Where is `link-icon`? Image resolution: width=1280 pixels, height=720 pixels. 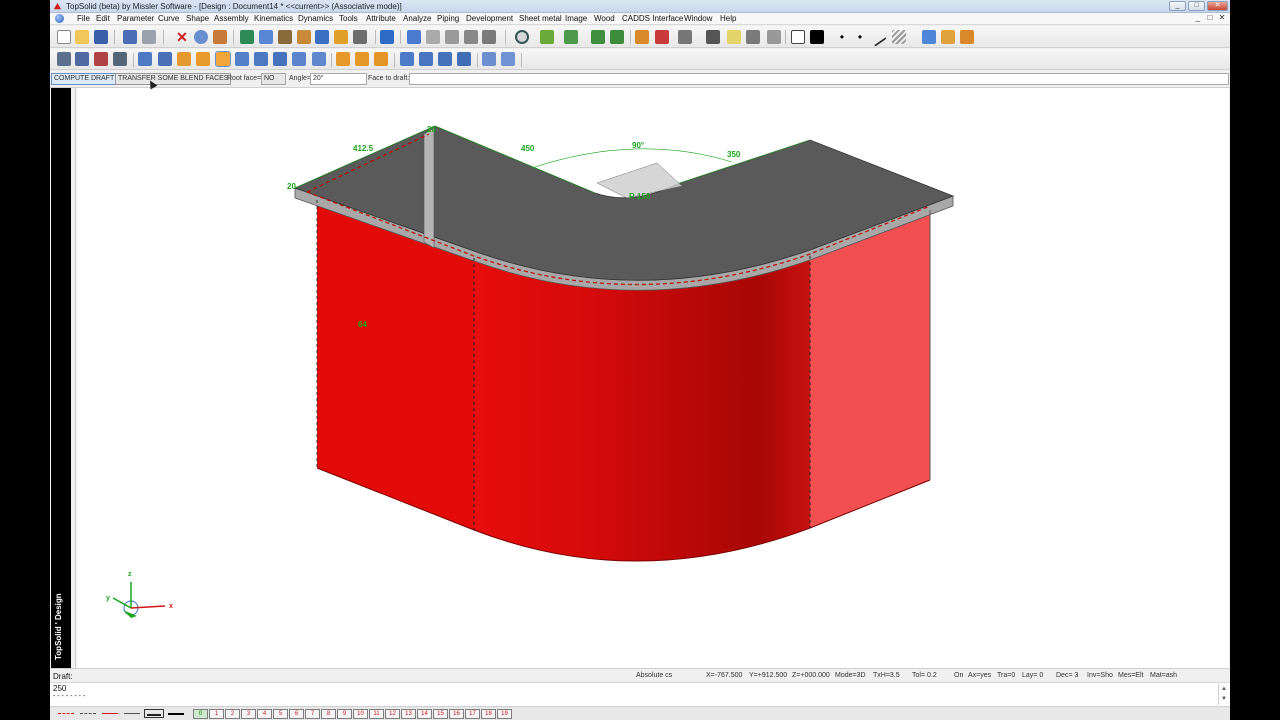
link-icon is located at coordinates (360, 37).